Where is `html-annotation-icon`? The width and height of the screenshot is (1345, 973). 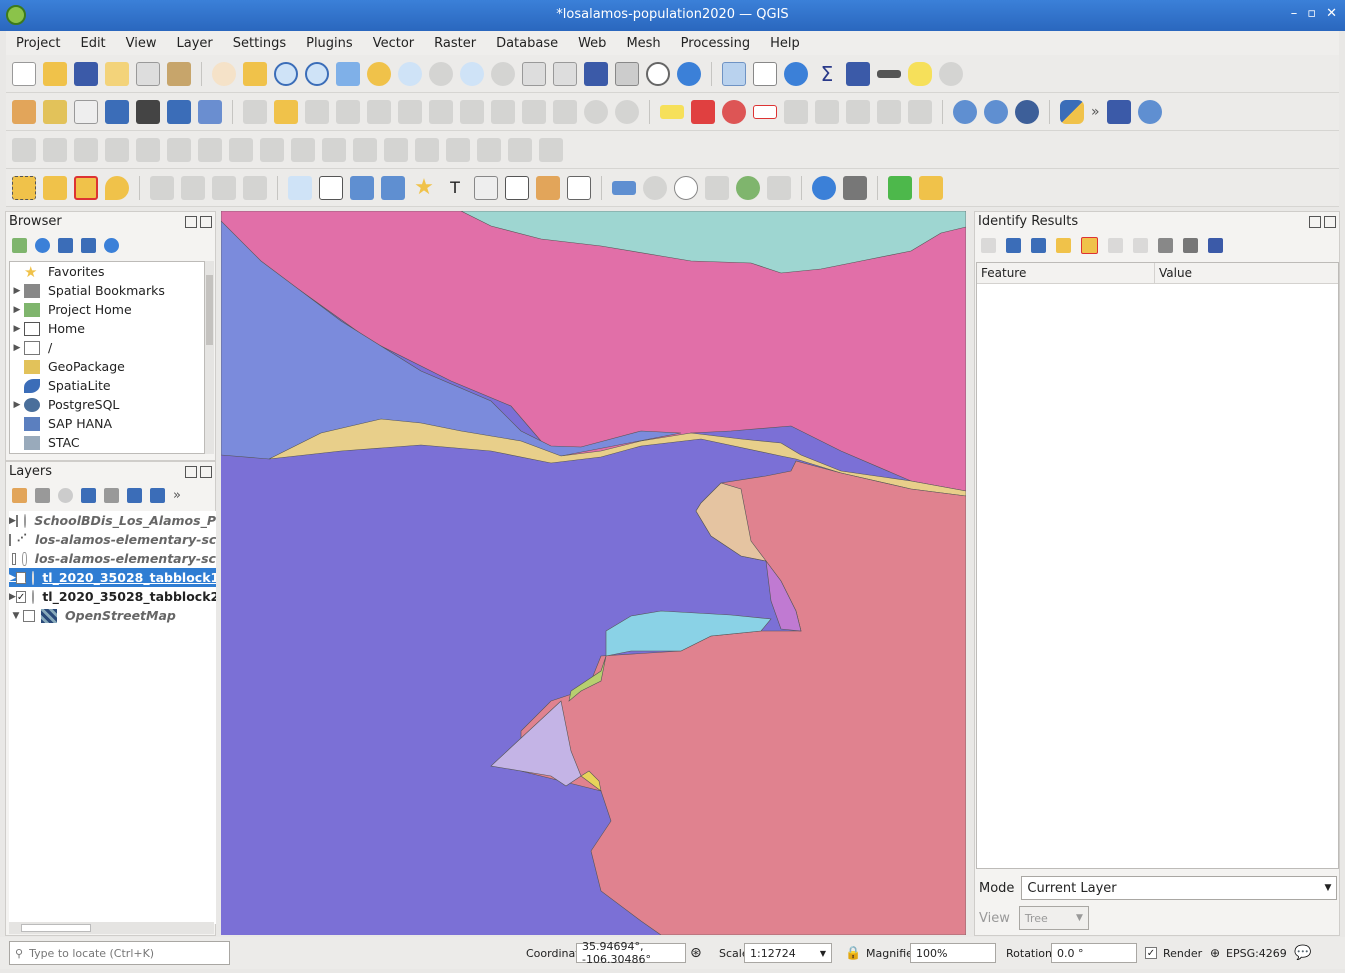 html-annotation-icon is located at coordinates (579, 187).